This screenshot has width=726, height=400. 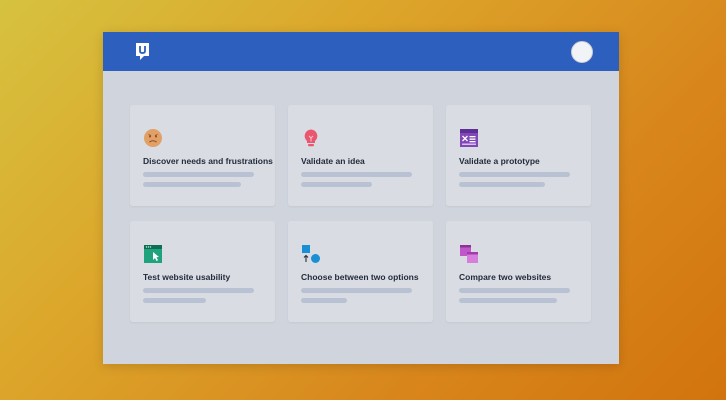 What do you see at coordinates (469, 138) in the screenshot?
I see `prototype-wireframe-icon` at bounding box center [469, 138].